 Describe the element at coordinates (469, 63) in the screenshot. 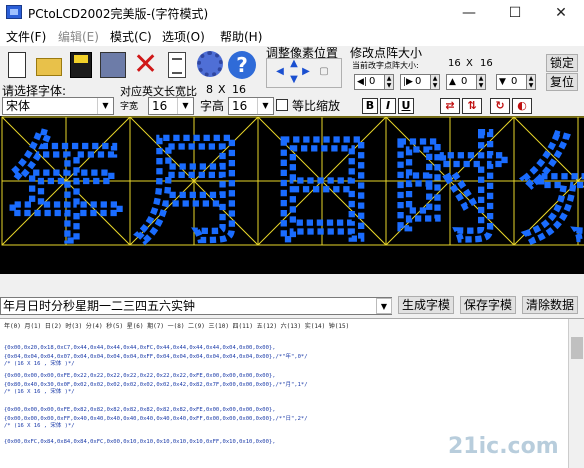

I see `current-x: X` at that location.